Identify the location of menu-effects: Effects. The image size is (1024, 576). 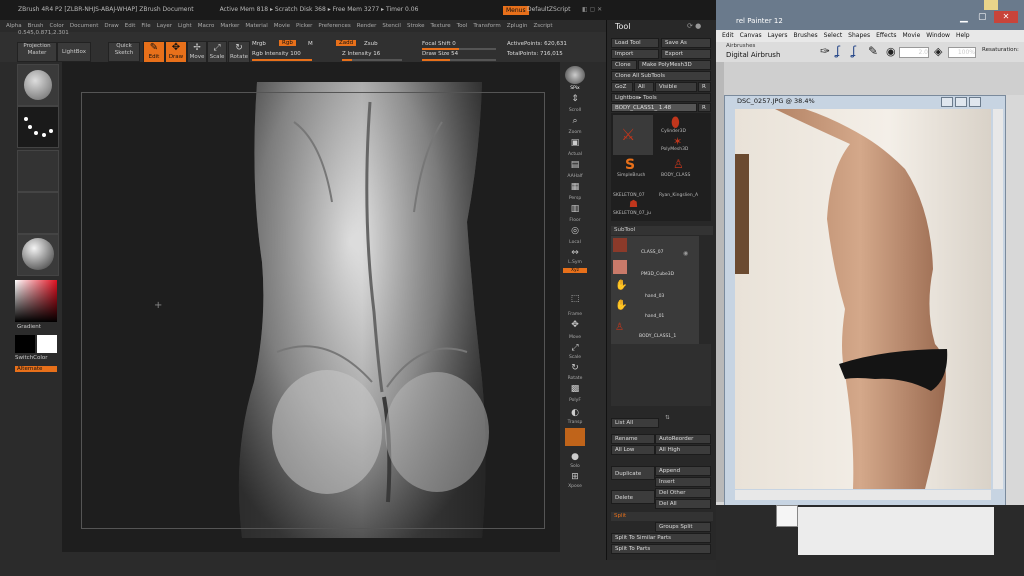
(886, 35).